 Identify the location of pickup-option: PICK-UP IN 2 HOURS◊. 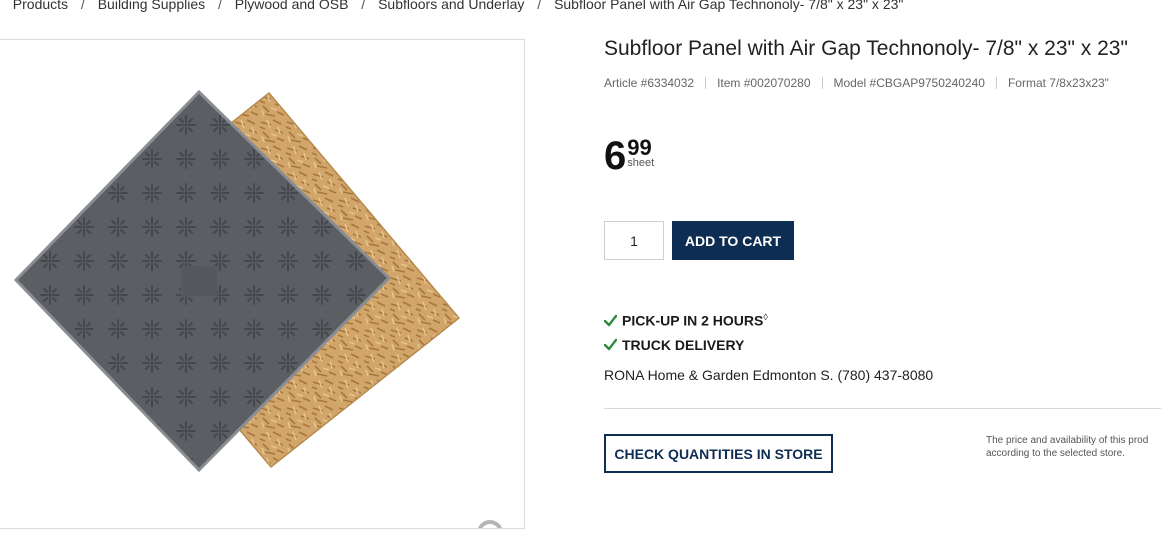
(686, 319).